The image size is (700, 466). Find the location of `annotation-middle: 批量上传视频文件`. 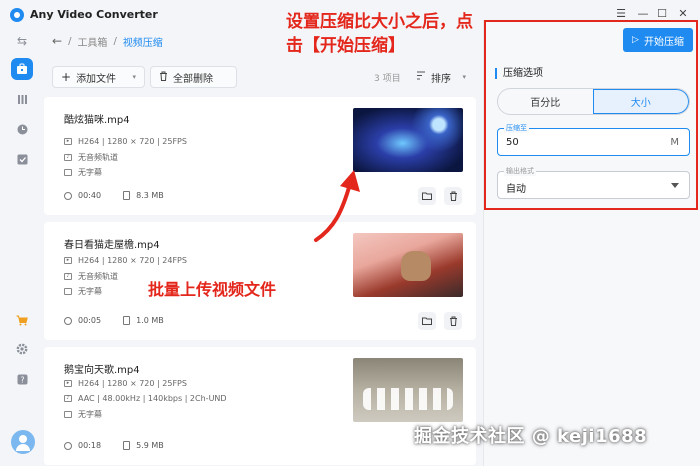

annotation-middle: 批量上传视频文件 is located at coordinates (212, 289).